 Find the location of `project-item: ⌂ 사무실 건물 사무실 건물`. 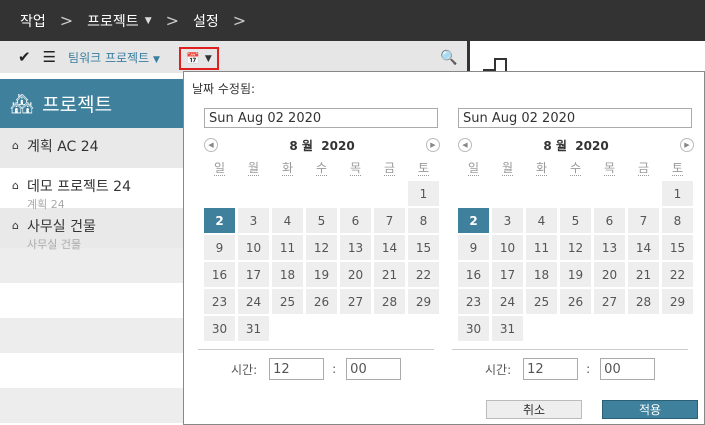

project-item: ⌂ 사무실 건물 사무실 건물 is located at coordinates (91, 229).